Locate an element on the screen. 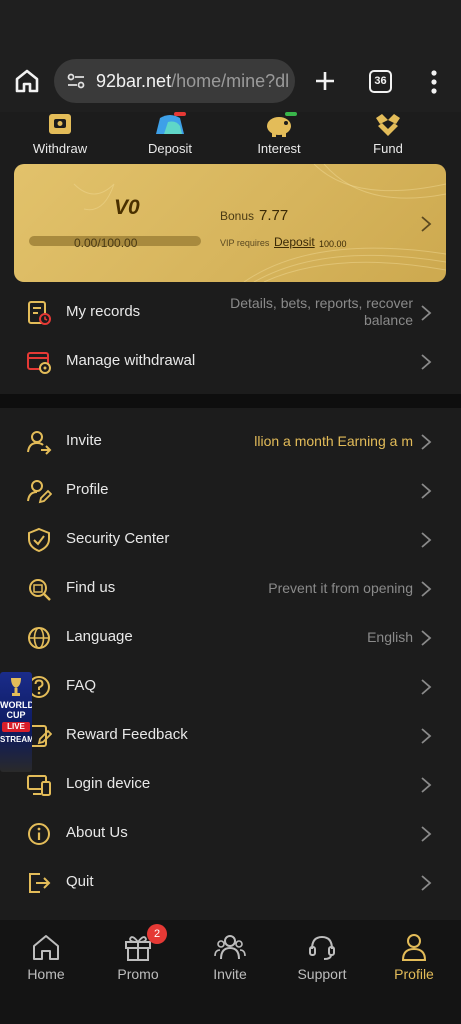 The height and width of the screenshot is (1024, 461). fund-icon is located at coordinates (388, 125).